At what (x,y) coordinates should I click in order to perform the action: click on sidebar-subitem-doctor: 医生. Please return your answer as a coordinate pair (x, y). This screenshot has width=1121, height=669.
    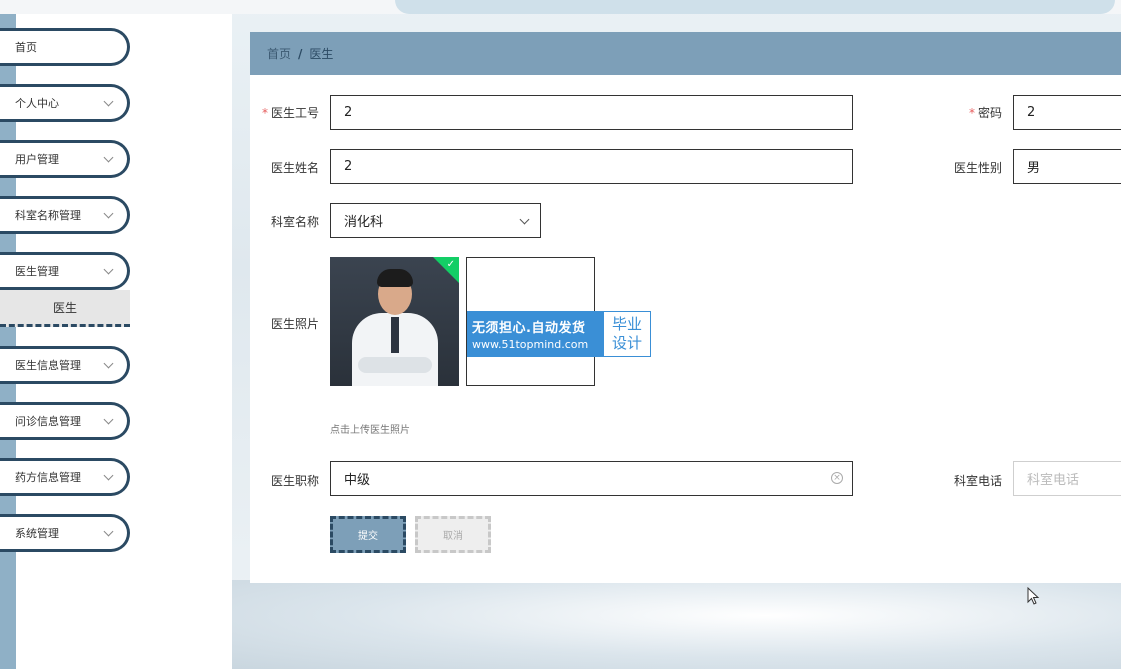
    Looking at the image, I should click on (65, 308).